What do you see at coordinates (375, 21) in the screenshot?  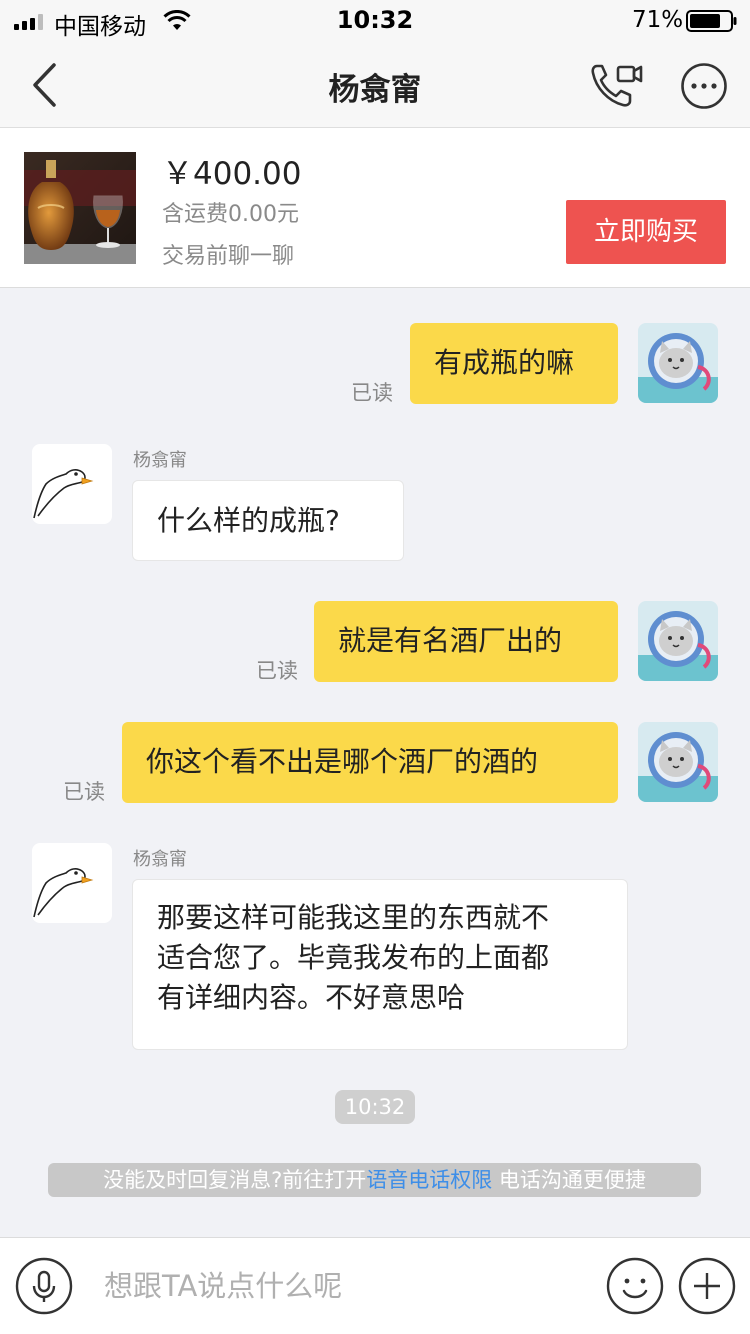 I see `status-bar: 中国移动 10:32 71%` at bounding box center [375, 21].